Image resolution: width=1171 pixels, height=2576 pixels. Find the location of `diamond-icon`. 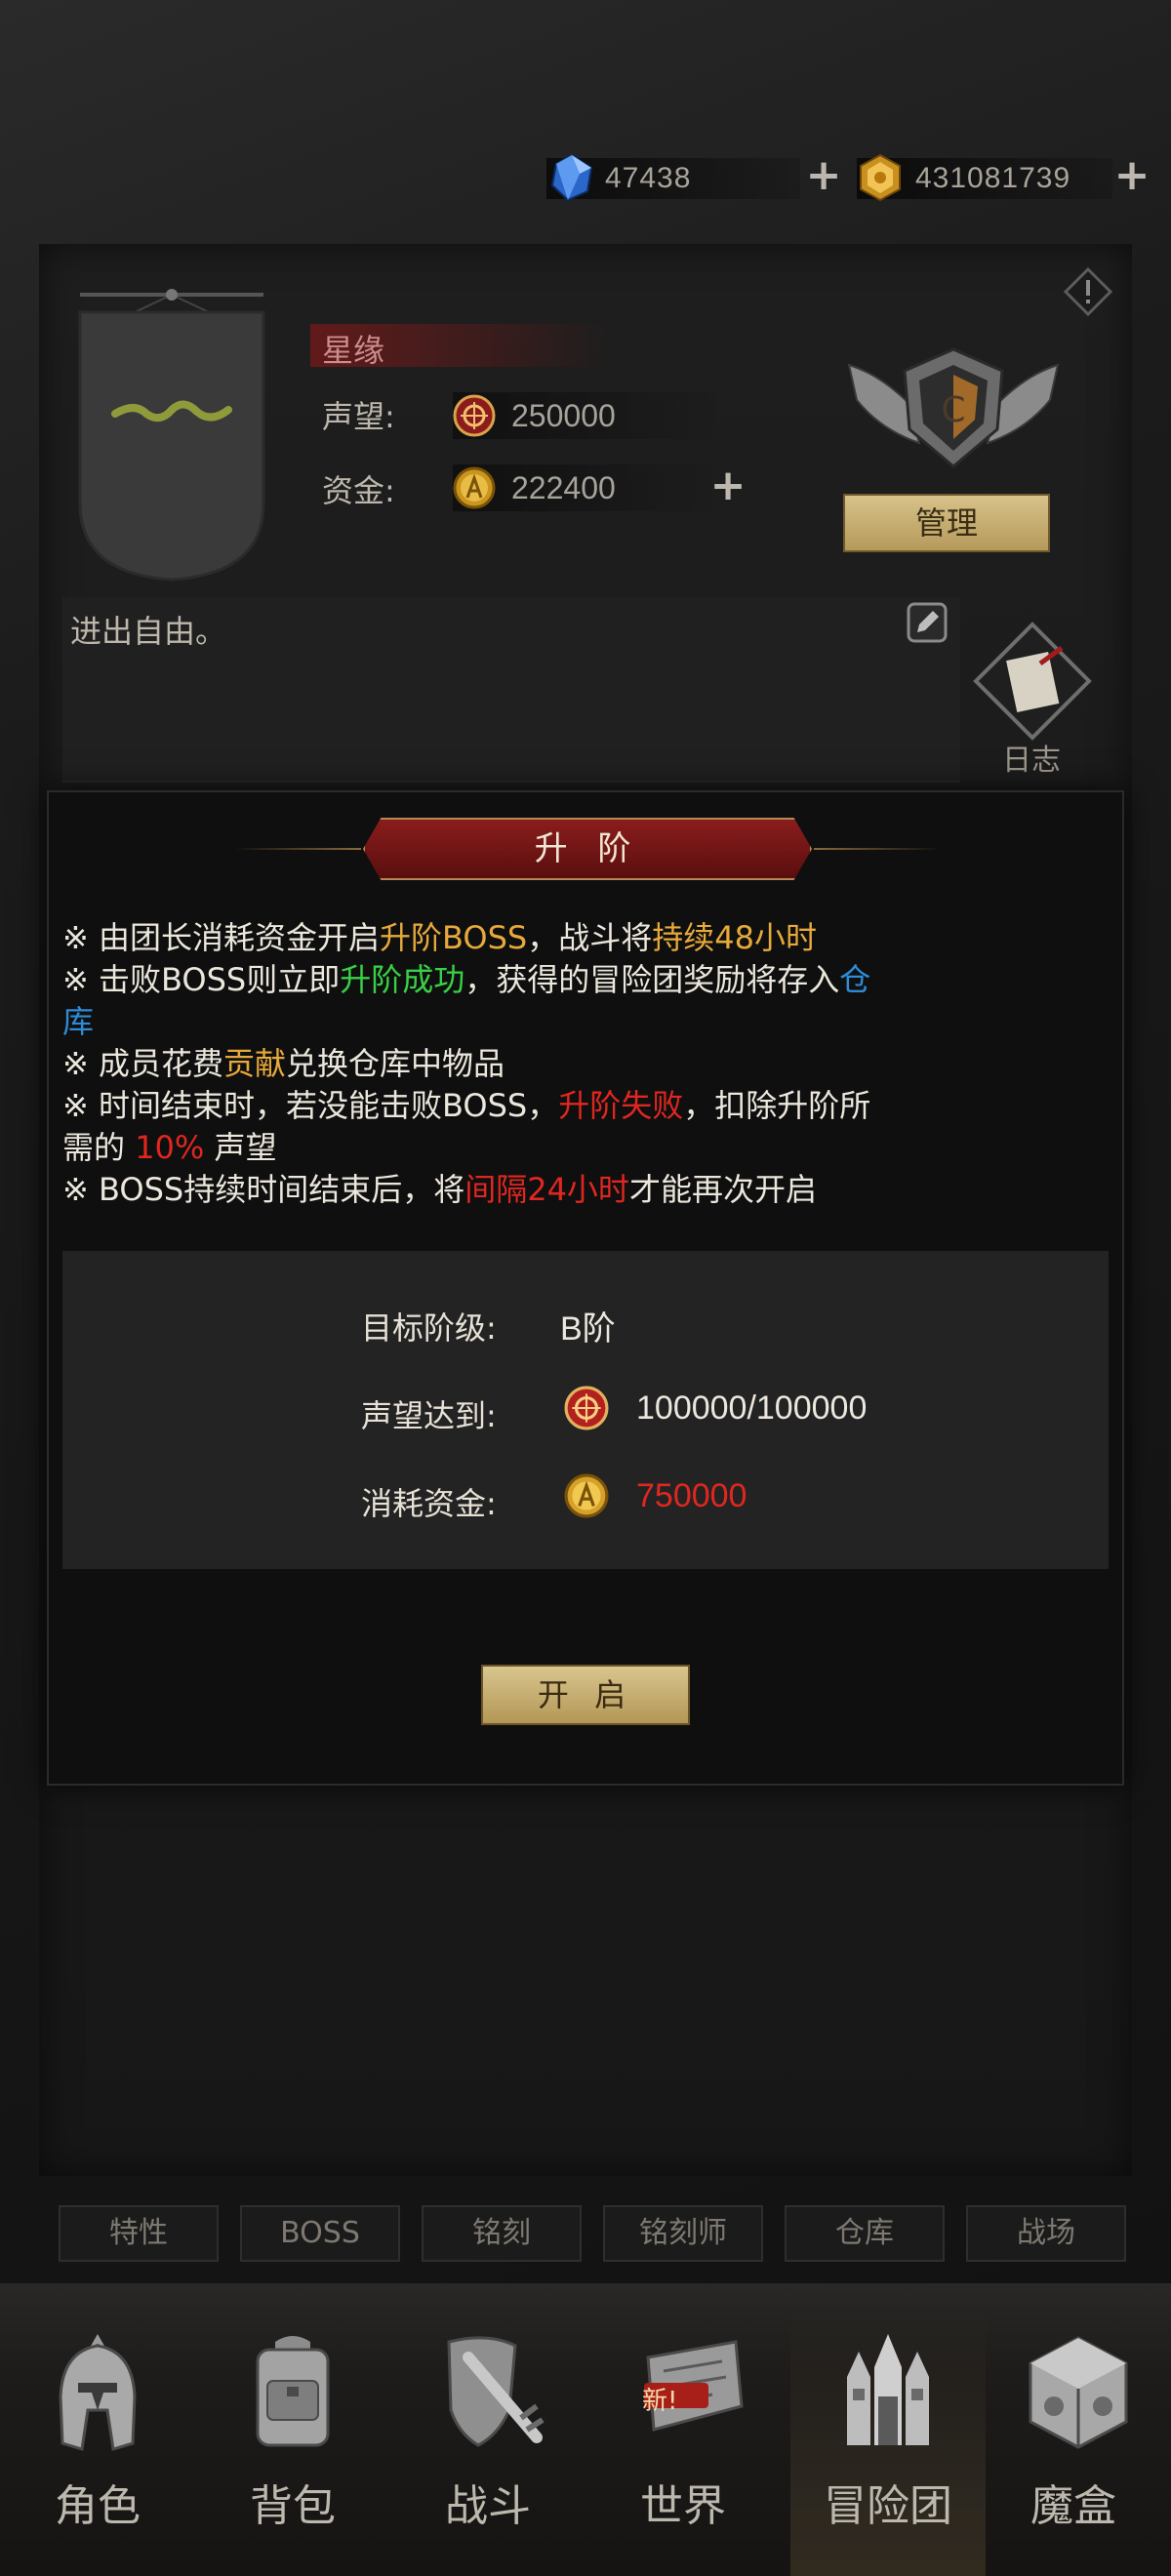

diamond-icon is located at coordinates (571, 177).